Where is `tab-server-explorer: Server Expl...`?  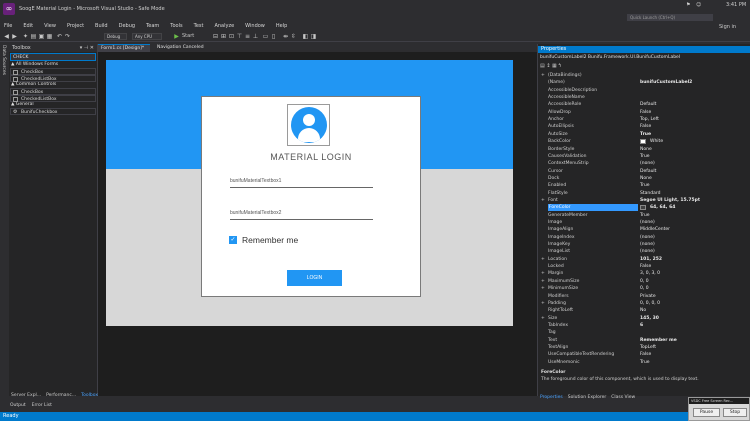 tab-server-explorer: Server Expl... is located at coordinates (26, 395).